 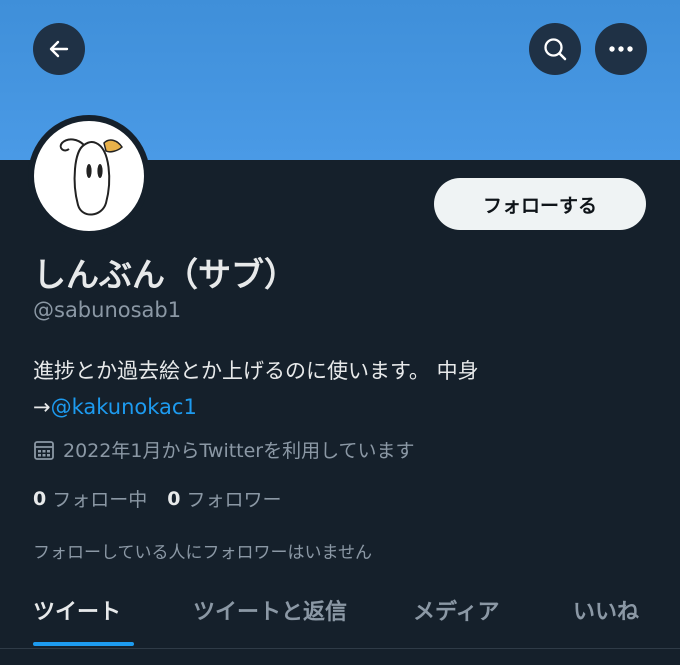 What do you see at coordinates (107, 310) in the screenshot?
I see `user-handle: @sabunosab1` at bounding box center [107, 310].